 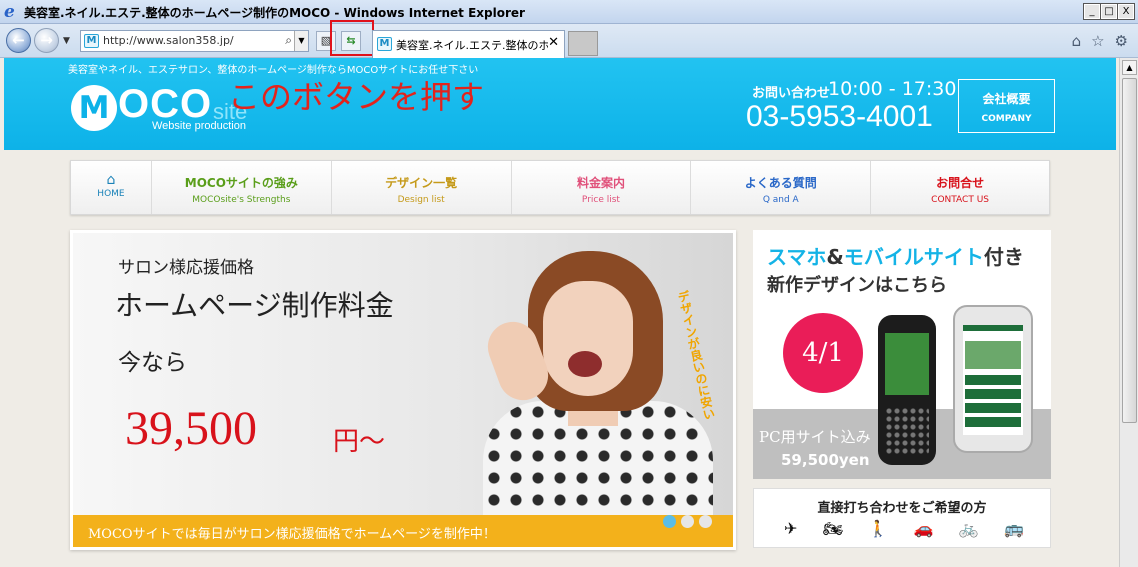 What do you see at coordinates (66, 41) in the screenshot?
I see `history-dropdown-icon: ▼` at bounding box center [66, 41].